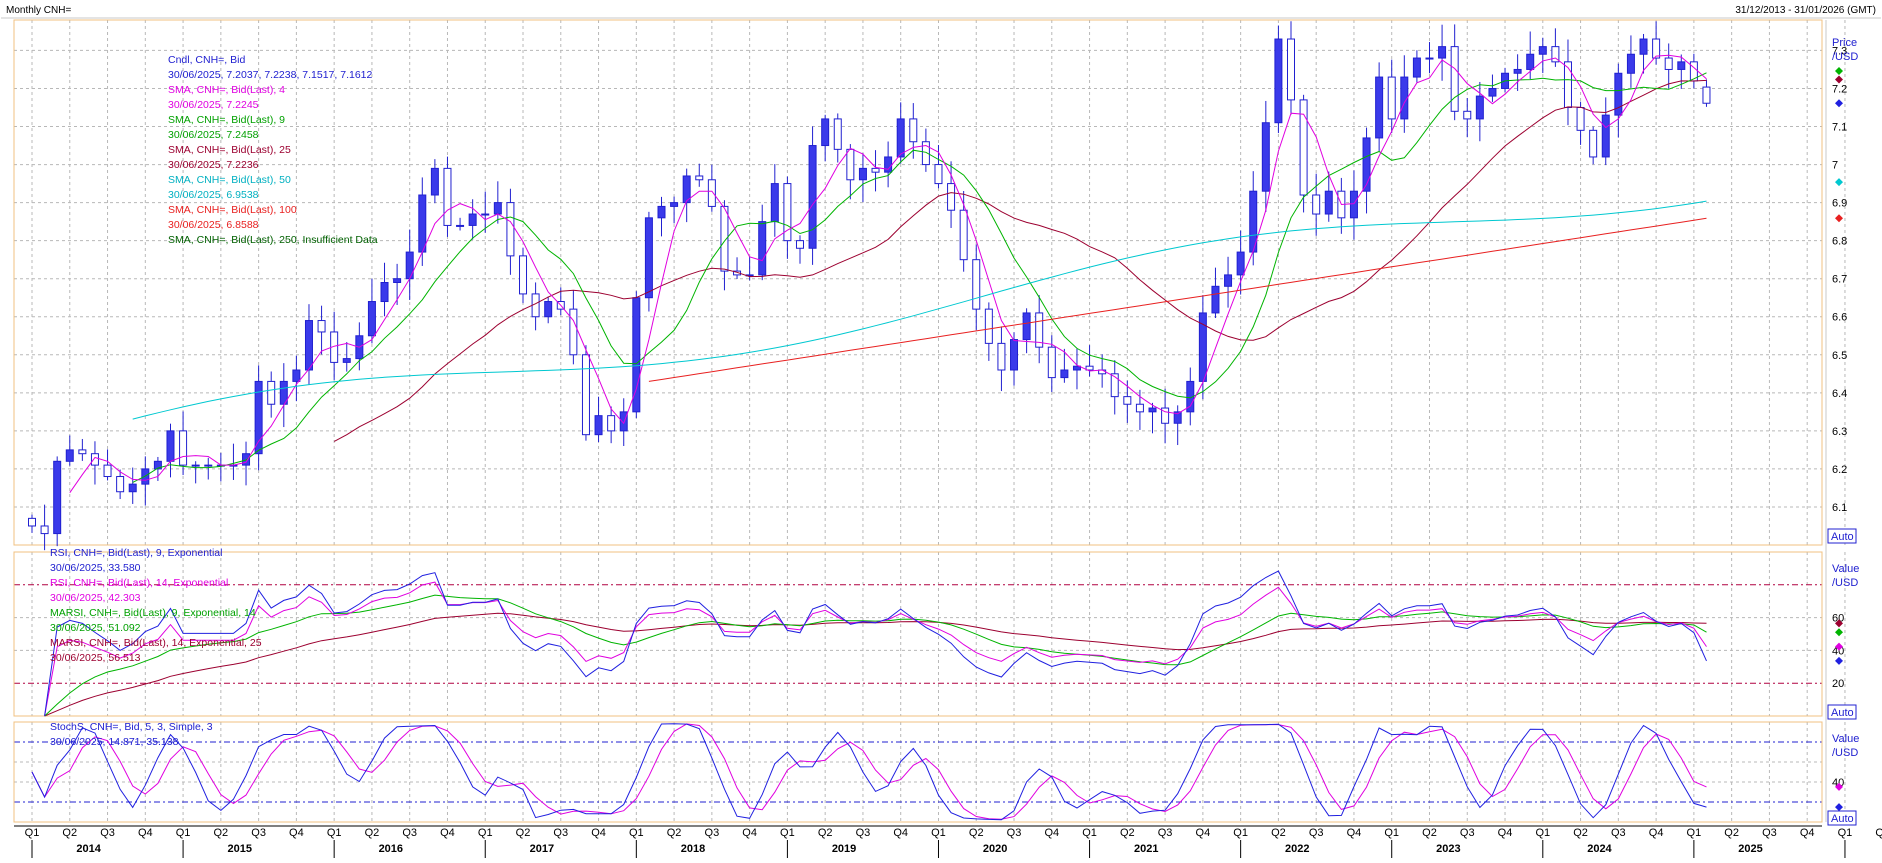  I want to click on price-auto-label: Auto, so click(1842, 537).